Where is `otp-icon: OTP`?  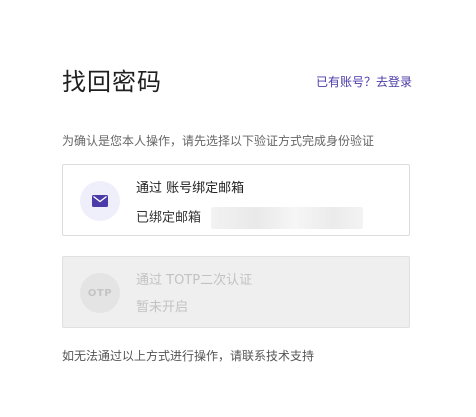 otp-icon: OTP is located at coordinates (100, 293).